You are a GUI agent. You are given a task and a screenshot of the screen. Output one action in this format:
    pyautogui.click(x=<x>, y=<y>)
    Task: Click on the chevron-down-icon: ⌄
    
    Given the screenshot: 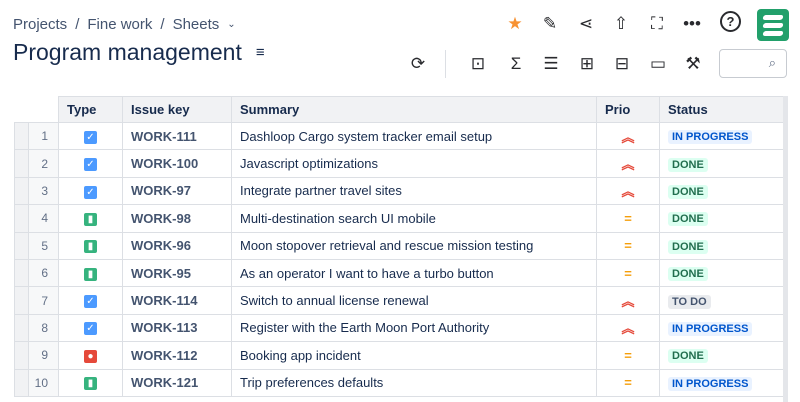 What is the action you would take?
    pyautogui.click(x=231, y=24)
    